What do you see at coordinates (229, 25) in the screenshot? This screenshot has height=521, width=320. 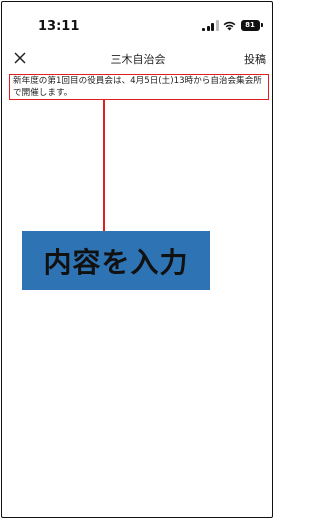 I see `wifi-icon` at bounding box center [229, 25].